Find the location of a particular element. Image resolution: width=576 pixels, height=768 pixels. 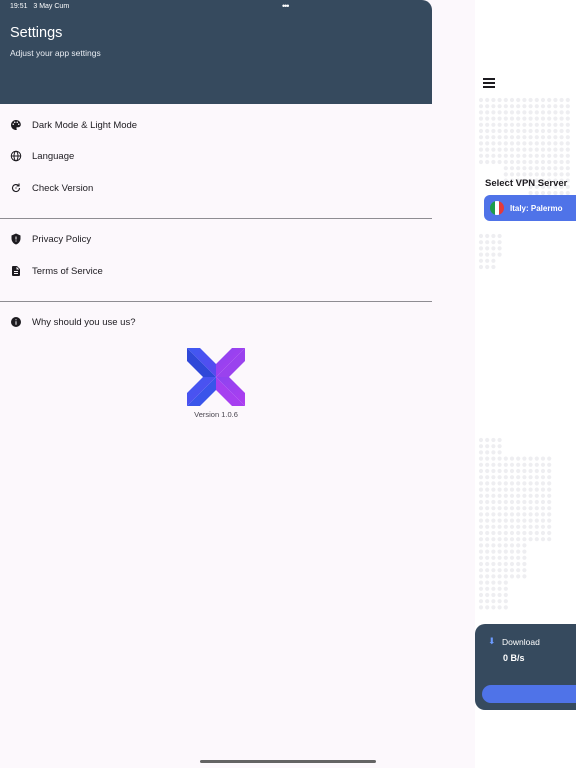

page-subtitle: Adjust your app settings is located at coordinates (55, 53).